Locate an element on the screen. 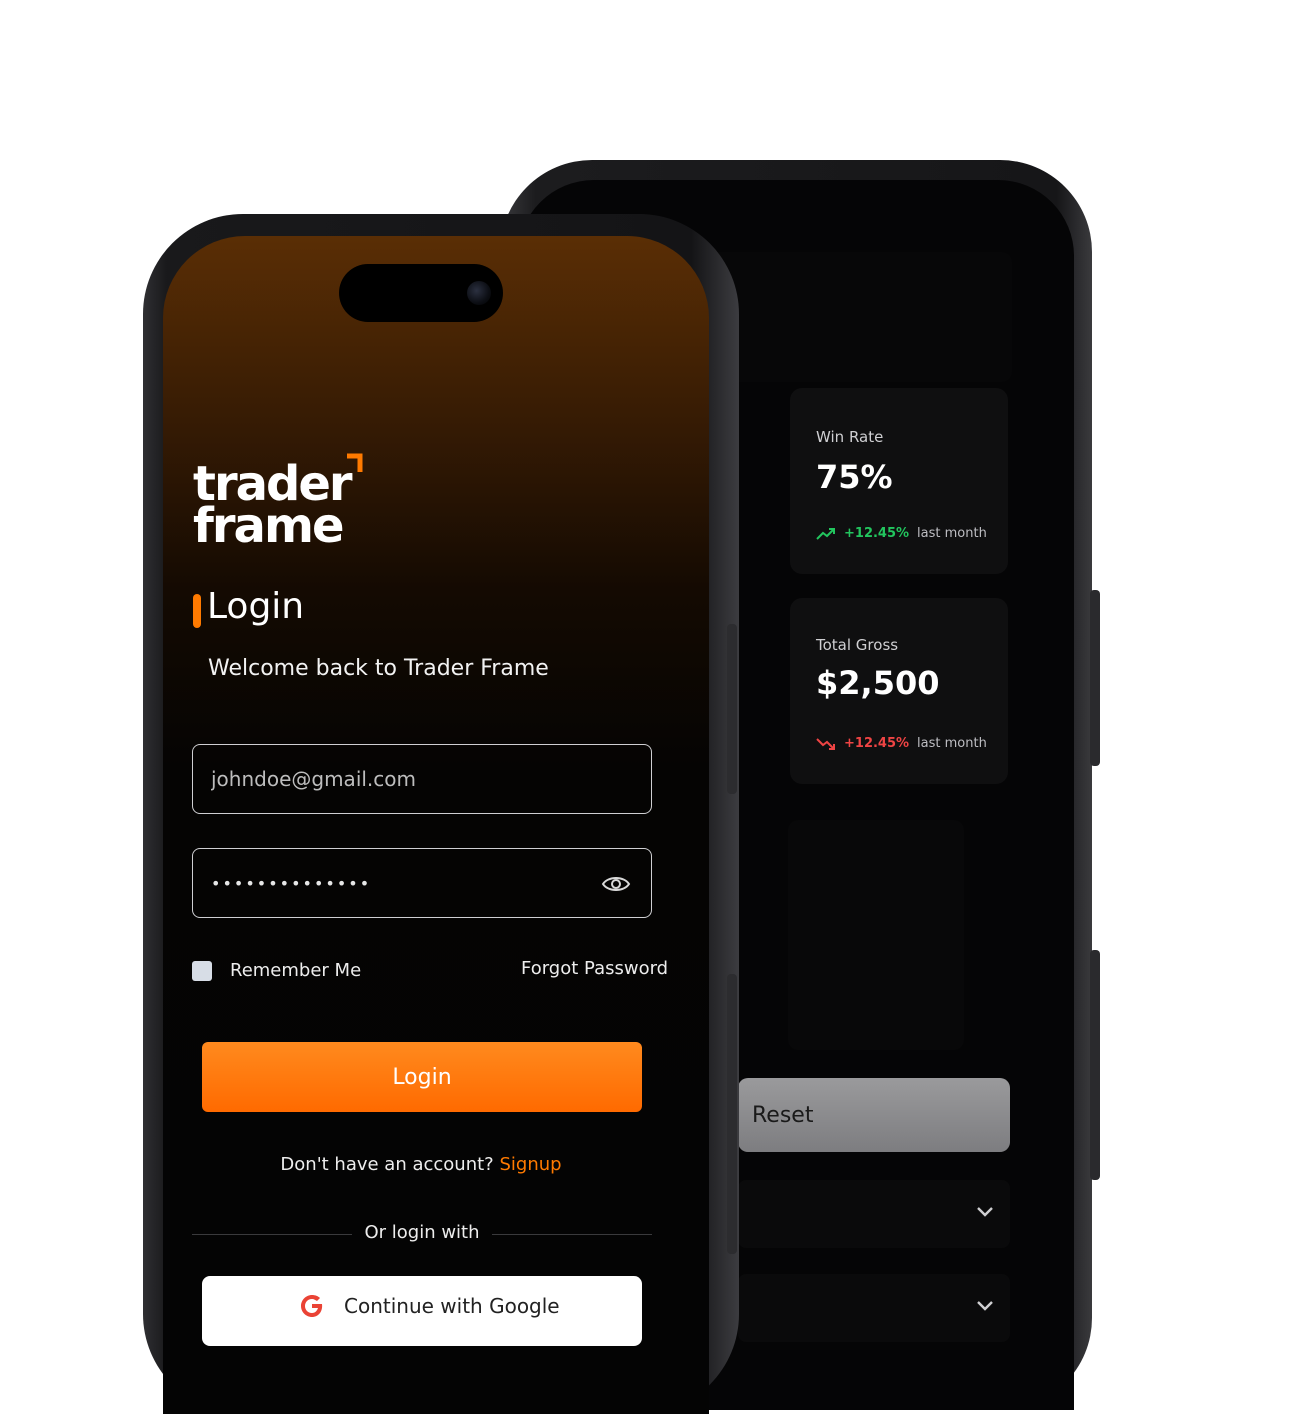 The height and width of the screenshot is (1414, 1290). google-login-button: Continue with Google is located at coordinates (422, 1311).